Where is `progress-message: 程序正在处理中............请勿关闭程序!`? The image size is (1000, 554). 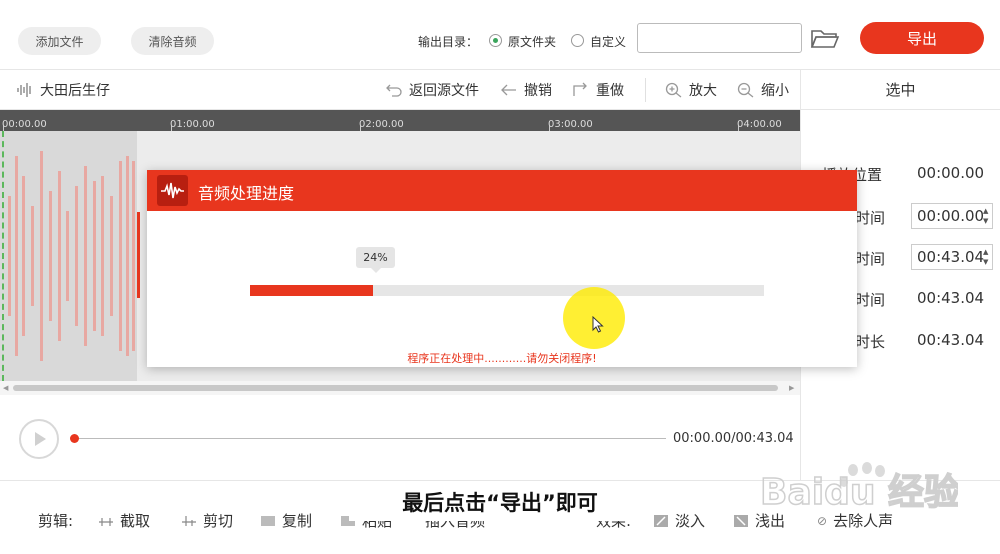 progress-message: 程序正在处理中............请勿关闭程序! is located at coordinates (502, 358).